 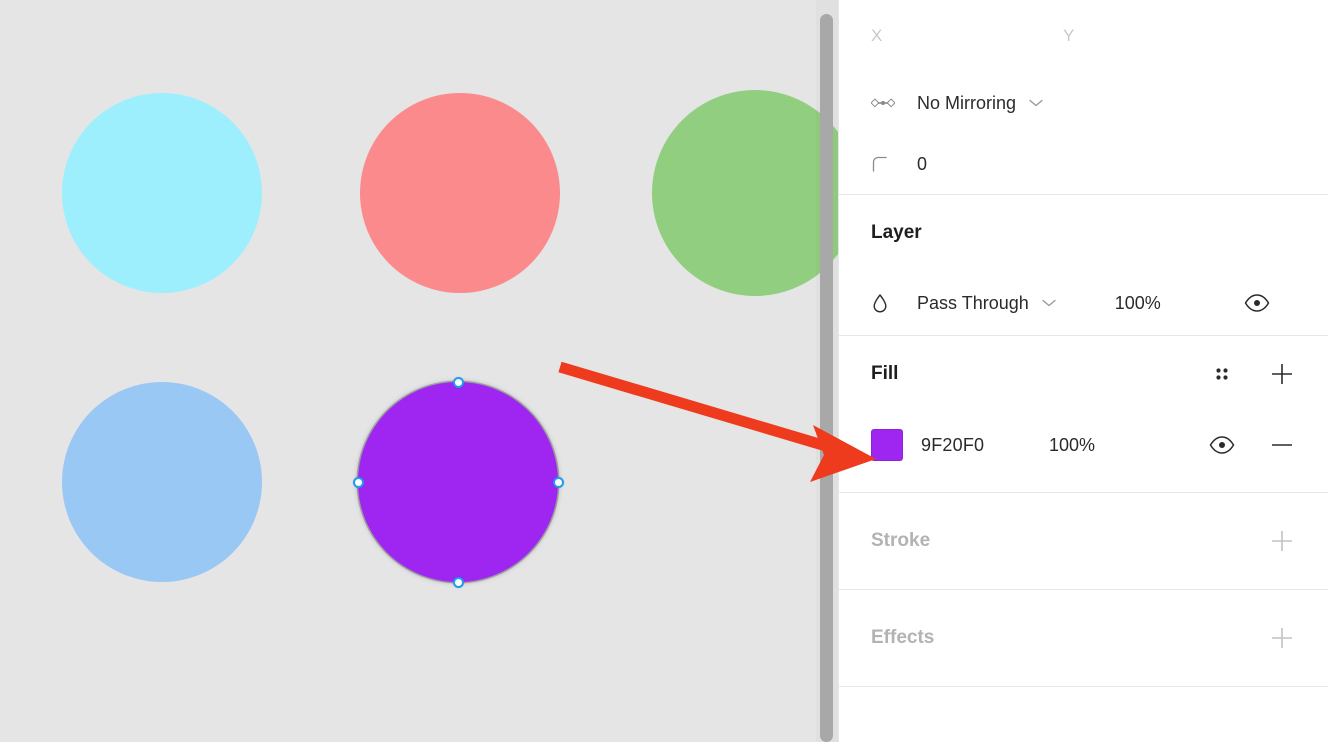 I want to click on corner-radius-row: 0, so click(x=1083, y=164).